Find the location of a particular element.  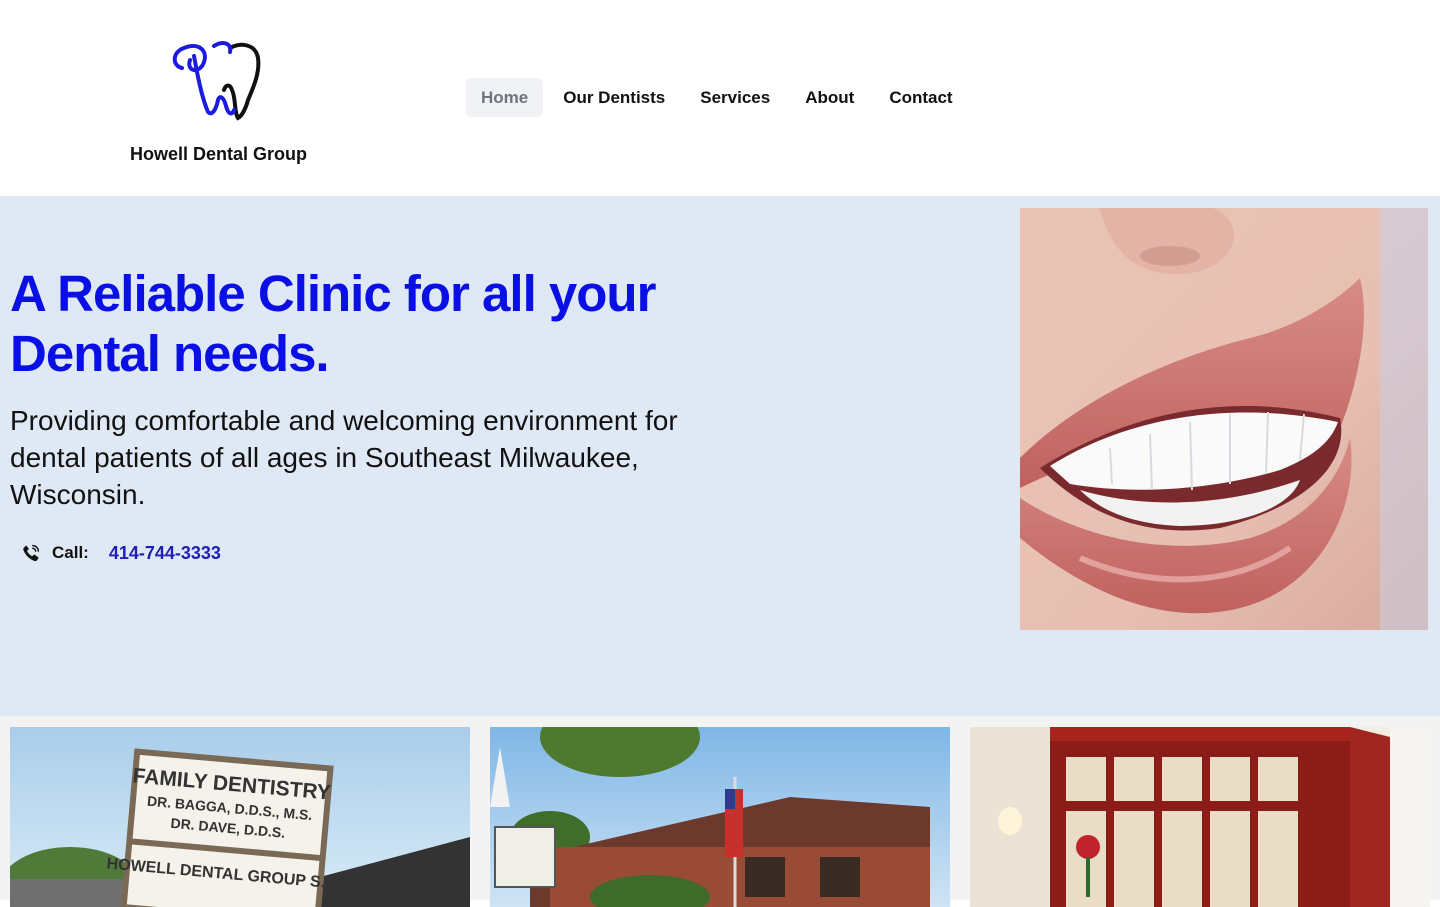

reception-desk-photo is located at coordinates (1200, 817).